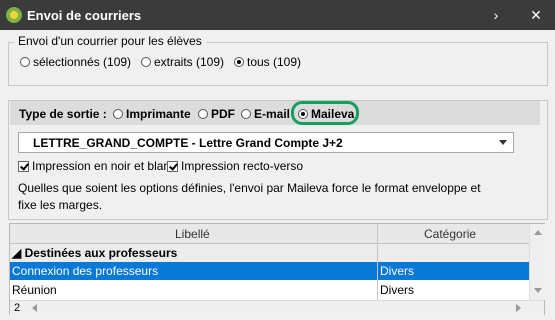  I want to click on checkbox-recto-verso: Impression recto-verso, so click(235, 166).